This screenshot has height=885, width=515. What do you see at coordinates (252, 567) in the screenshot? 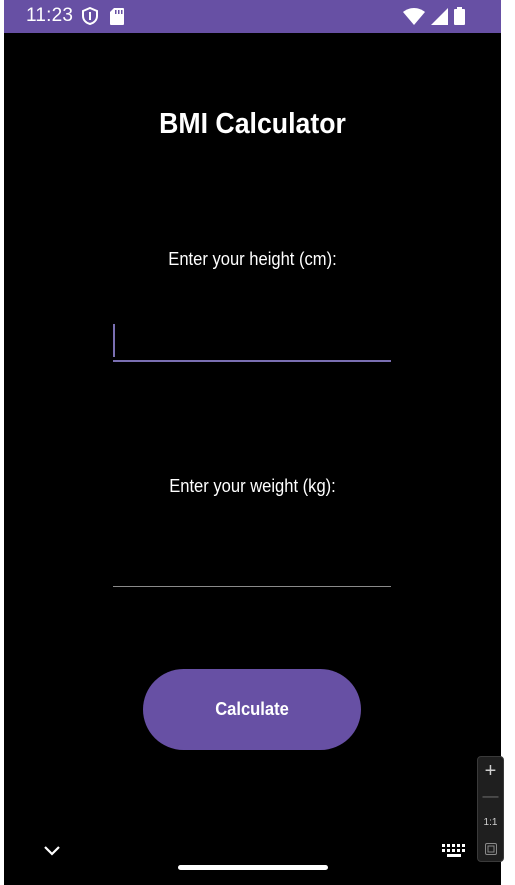
I see `weight-input` at bounding box center [252, 567].